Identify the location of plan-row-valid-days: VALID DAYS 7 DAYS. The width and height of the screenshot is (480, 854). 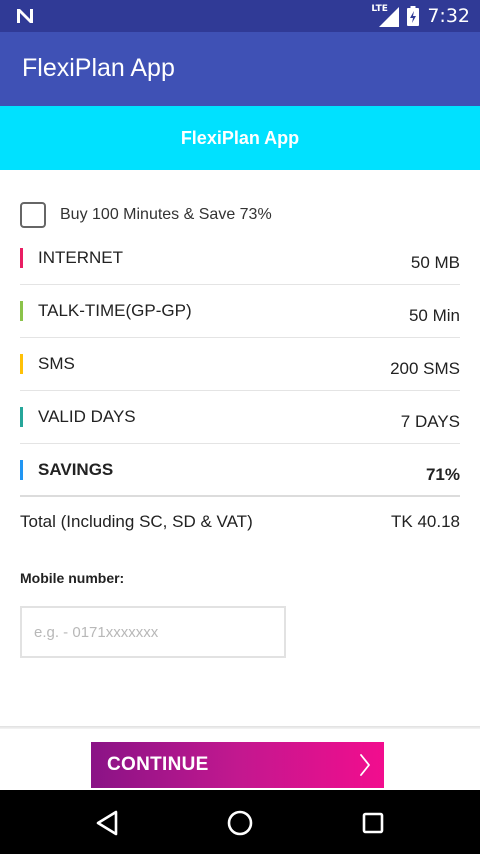
(240, 417).